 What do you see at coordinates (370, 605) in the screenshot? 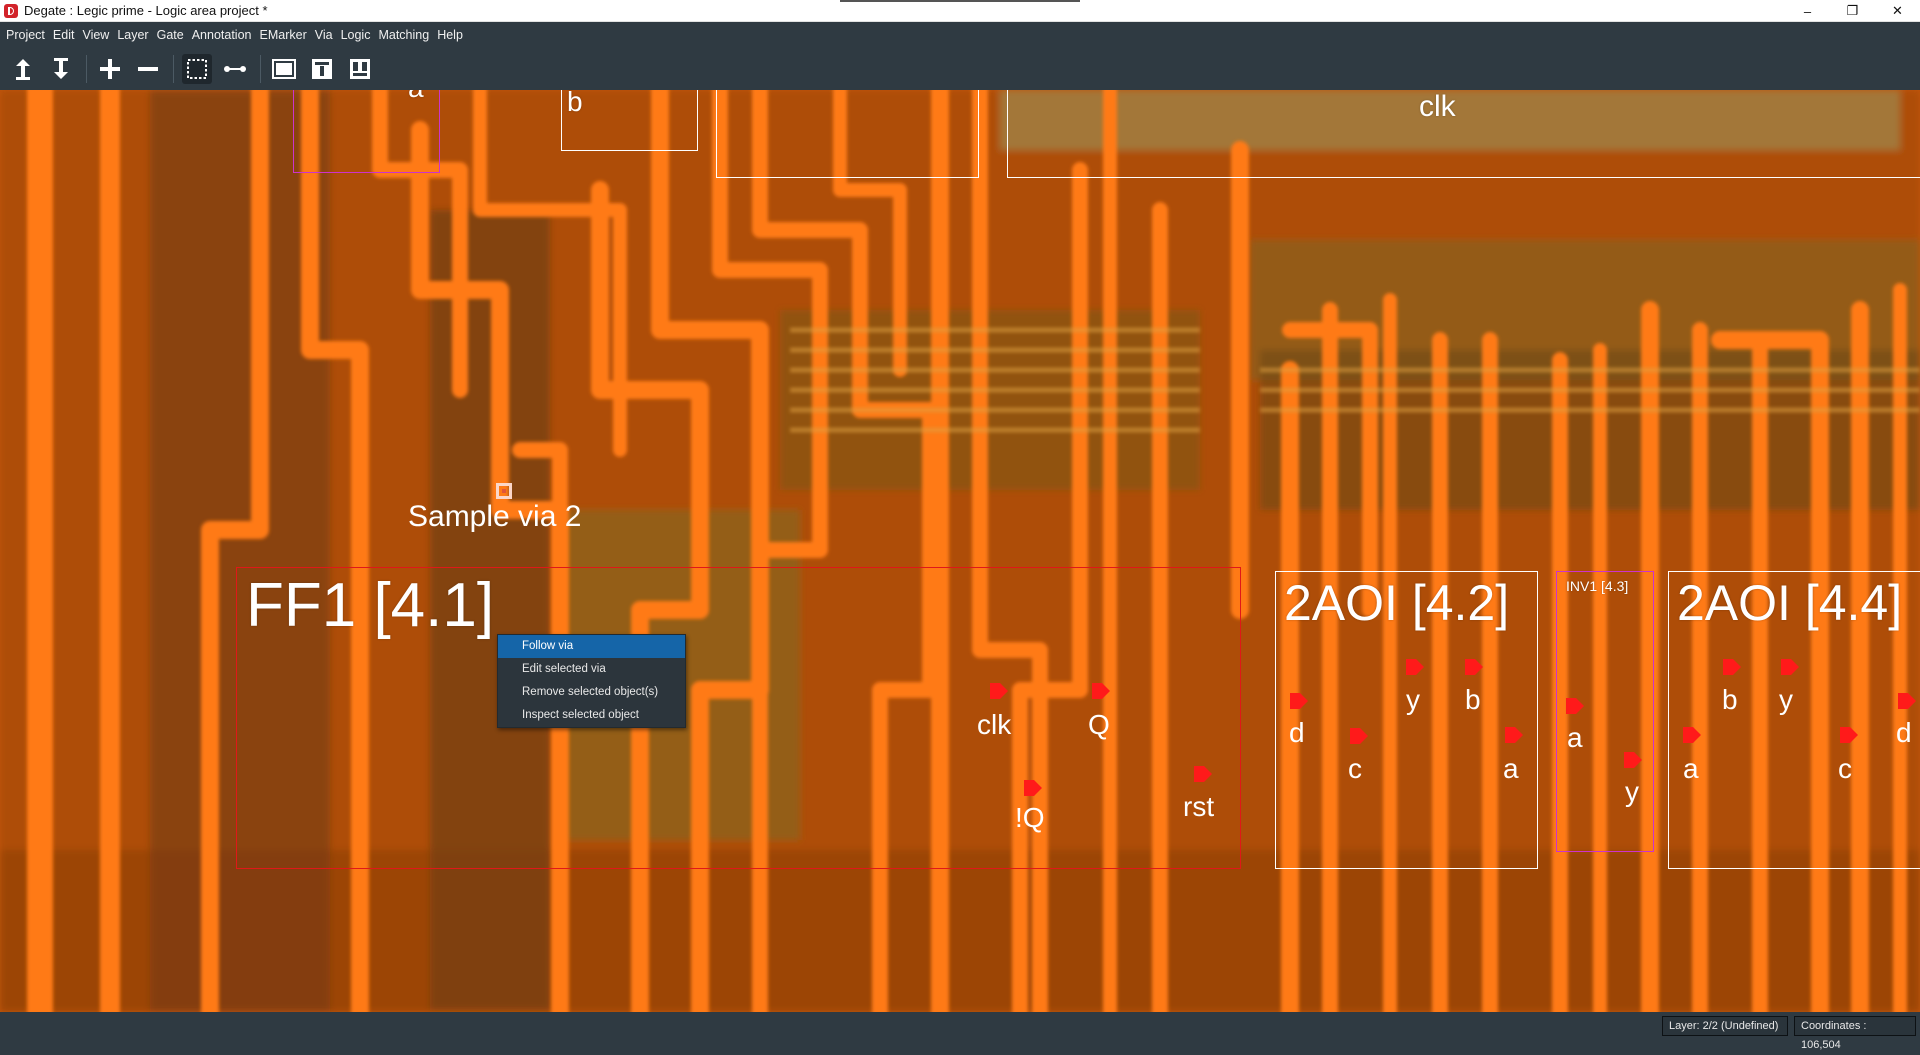
I see `ff1-gate-title: FF1 [4.1]` at bounding box center [370, 605].